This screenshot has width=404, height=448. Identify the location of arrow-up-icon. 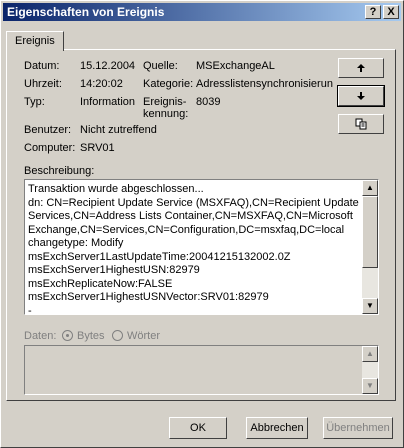
(361, 68).